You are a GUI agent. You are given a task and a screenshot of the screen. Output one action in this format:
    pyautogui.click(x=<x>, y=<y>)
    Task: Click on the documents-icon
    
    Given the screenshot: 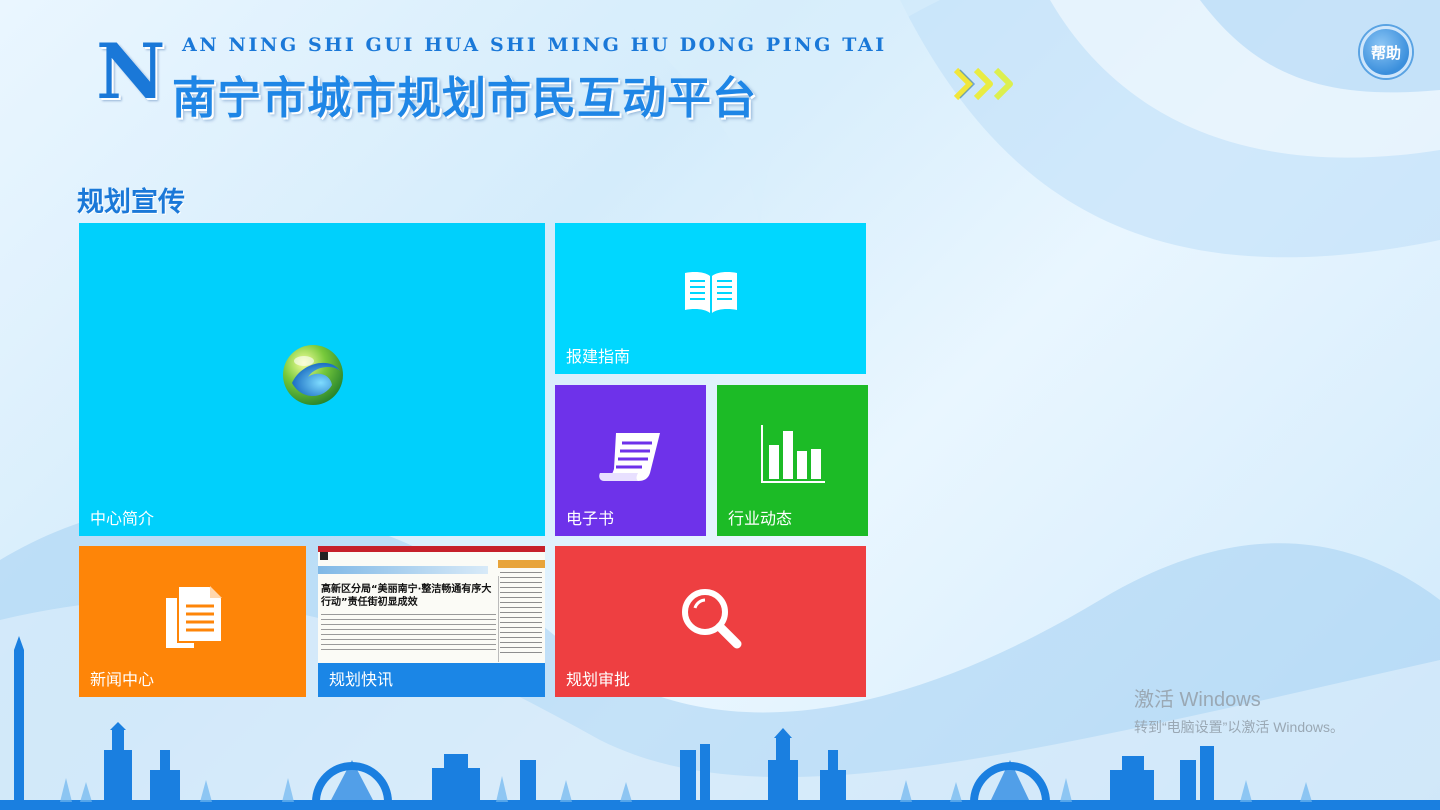 What is the action you would take?
    pyautogui.click(x=194, y=616)
    